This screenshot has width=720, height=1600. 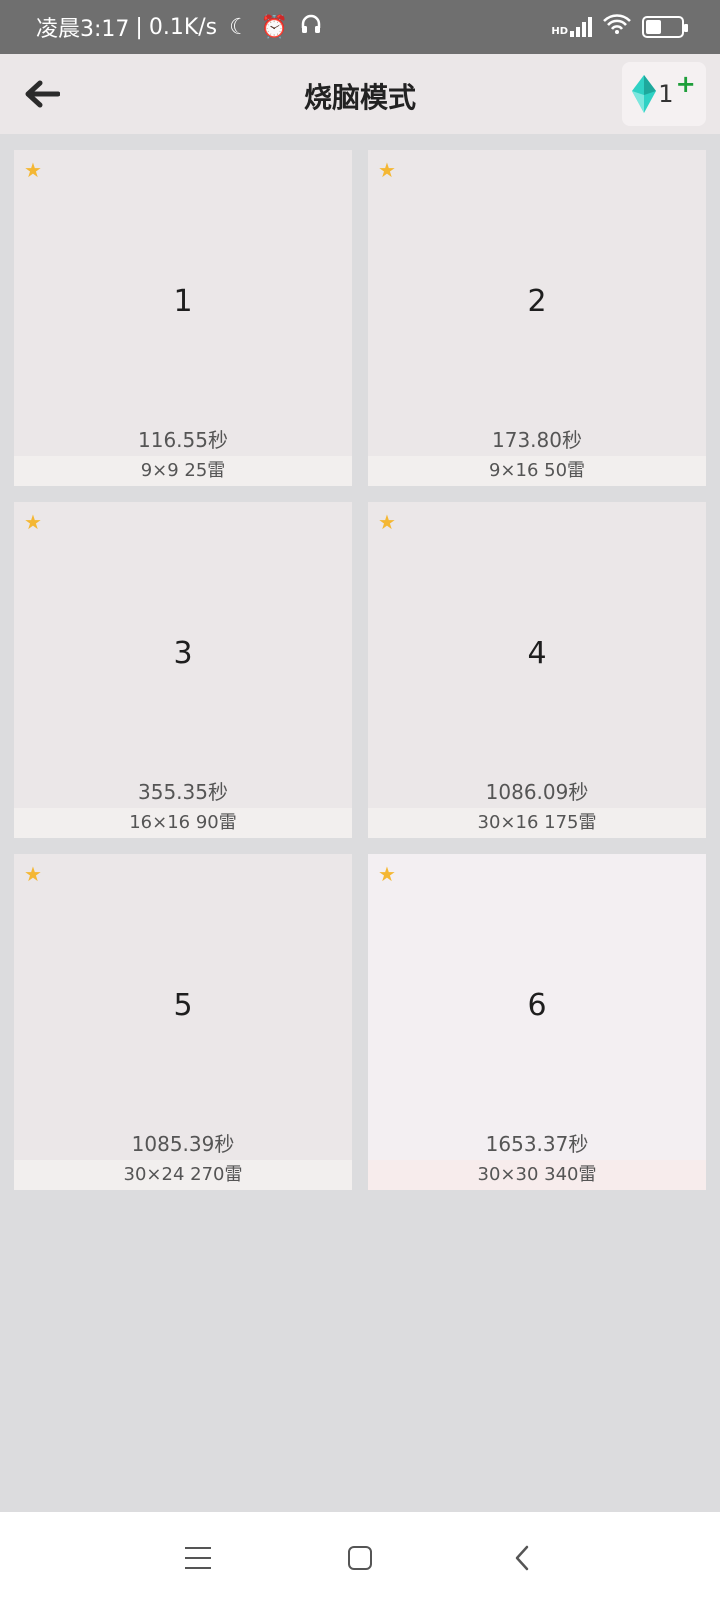 What do you see at coordinates (359, 97) in the screenshot?
I see `page-title: 烧脑模式` at bounding box center [359, 97].